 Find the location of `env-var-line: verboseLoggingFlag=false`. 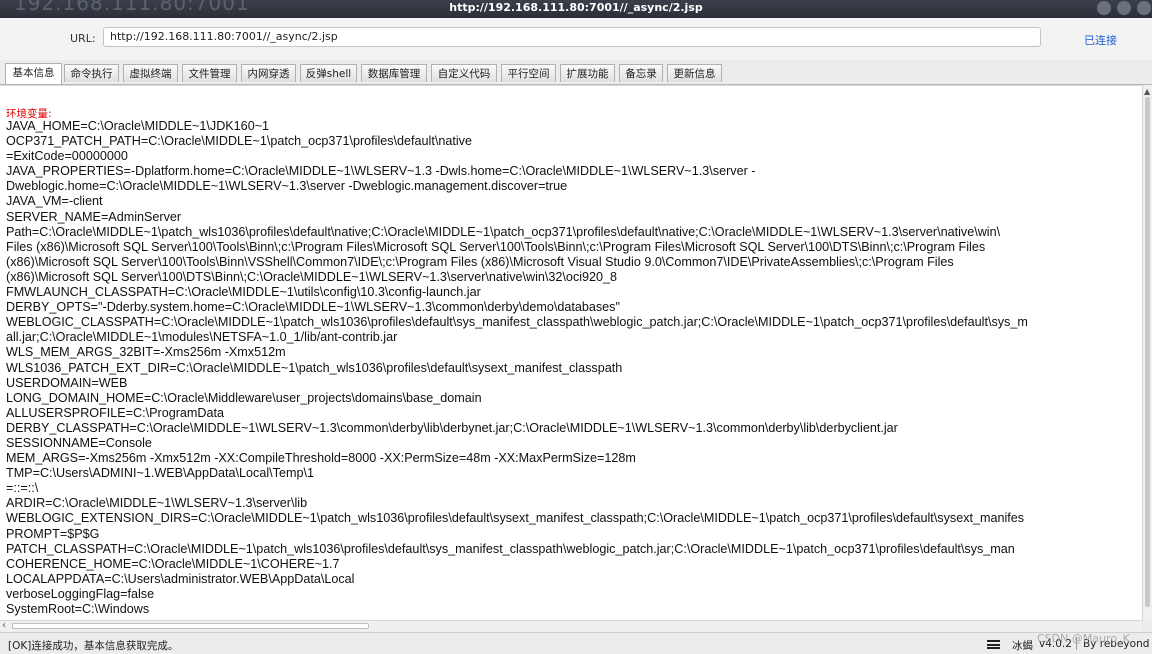

env-var-line: verboseLoggingFlag=false is located at coordinates (80, 593).